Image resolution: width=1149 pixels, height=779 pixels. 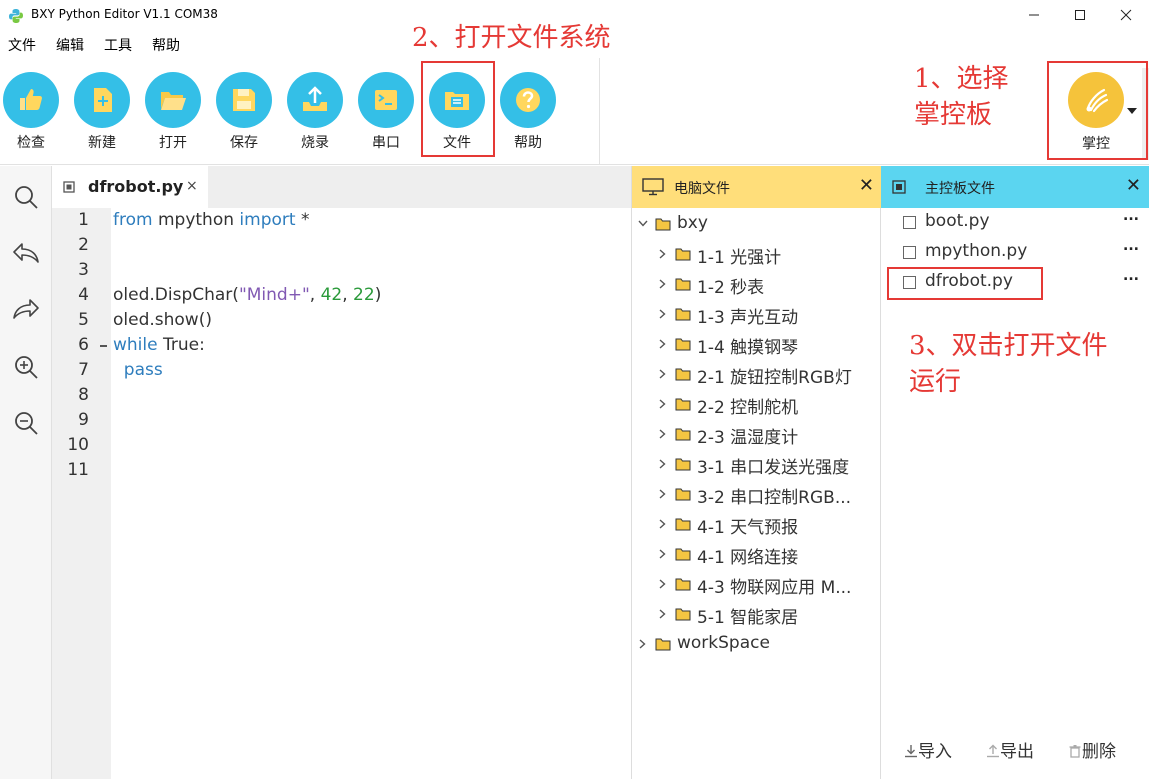 What do you see at coordinates (528, 113) in the screenshot?
I see `help-button: 帮助` at bounding box center [528, 113].